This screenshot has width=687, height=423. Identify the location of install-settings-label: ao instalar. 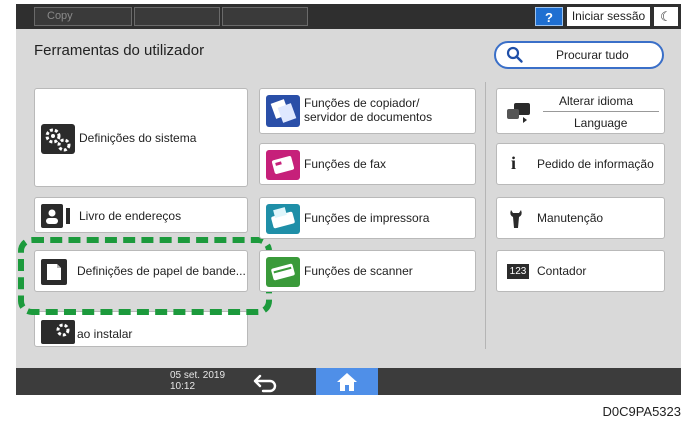
(105, 334).